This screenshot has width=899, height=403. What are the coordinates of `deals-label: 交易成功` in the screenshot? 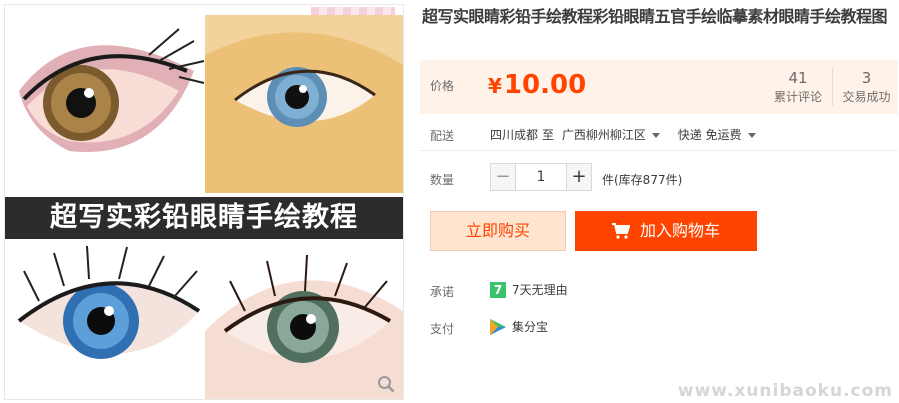 It's located at (866, 97).